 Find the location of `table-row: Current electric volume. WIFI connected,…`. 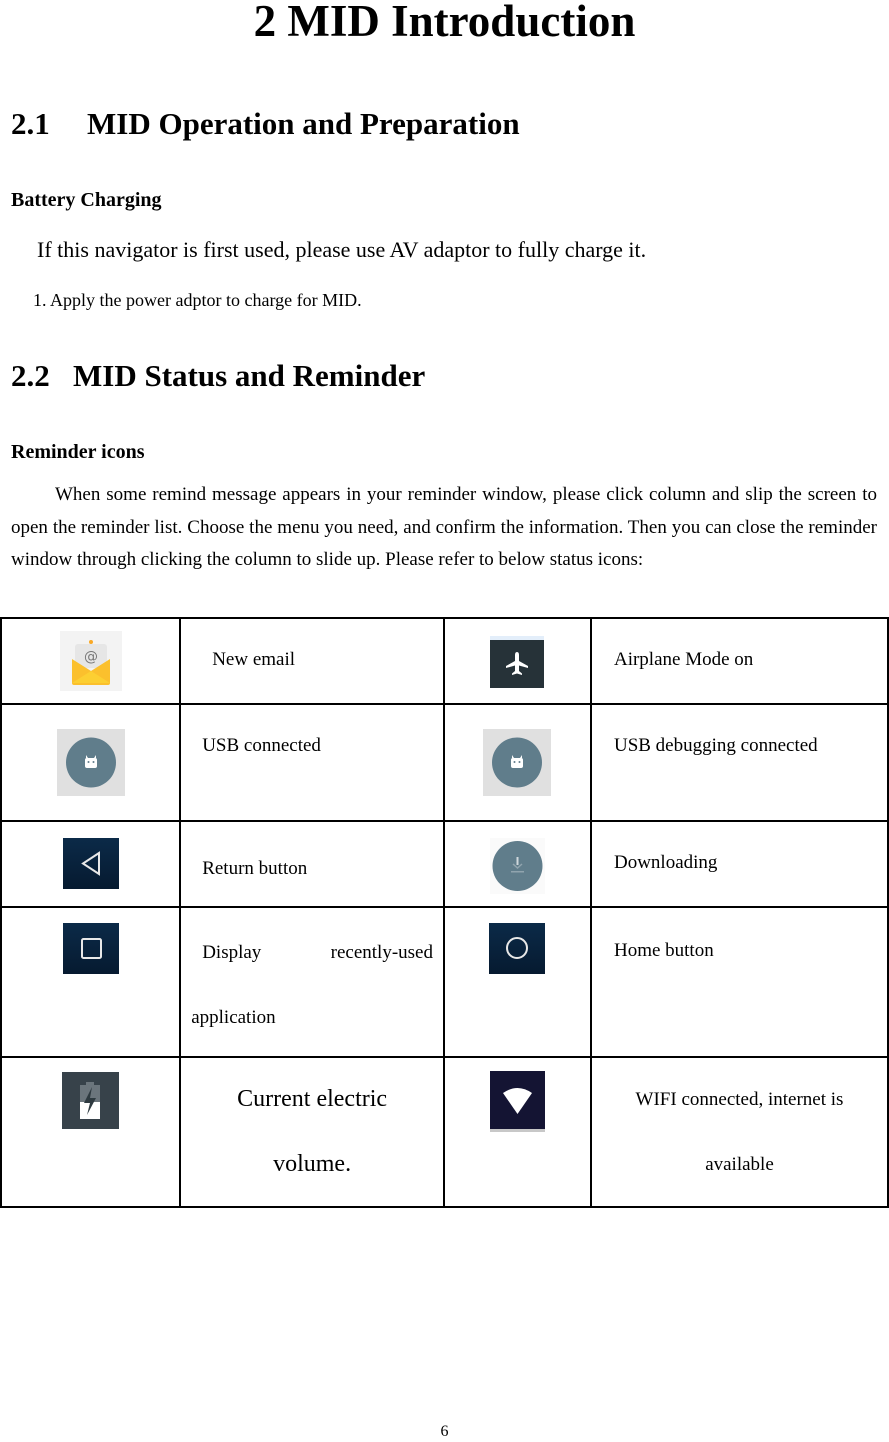

table-row: Current electric volume. WIFI connected,… is located at coordinates (444, 1132).